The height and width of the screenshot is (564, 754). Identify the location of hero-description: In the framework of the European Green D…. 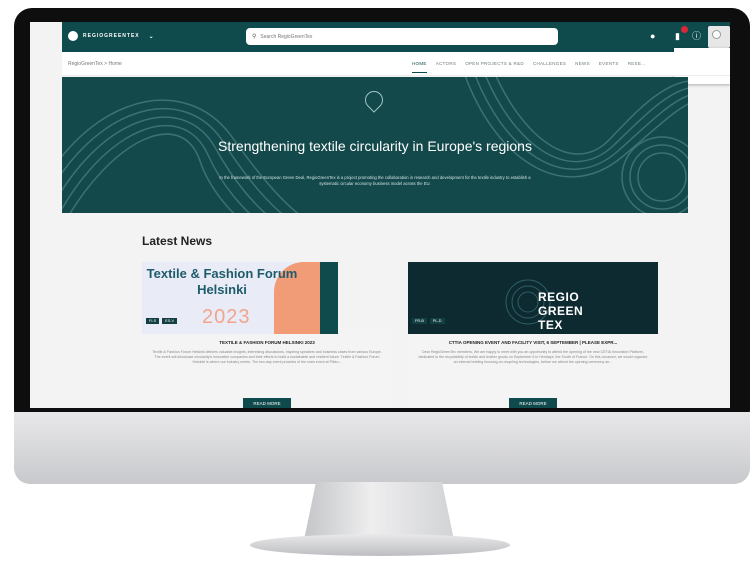
(375, 180).